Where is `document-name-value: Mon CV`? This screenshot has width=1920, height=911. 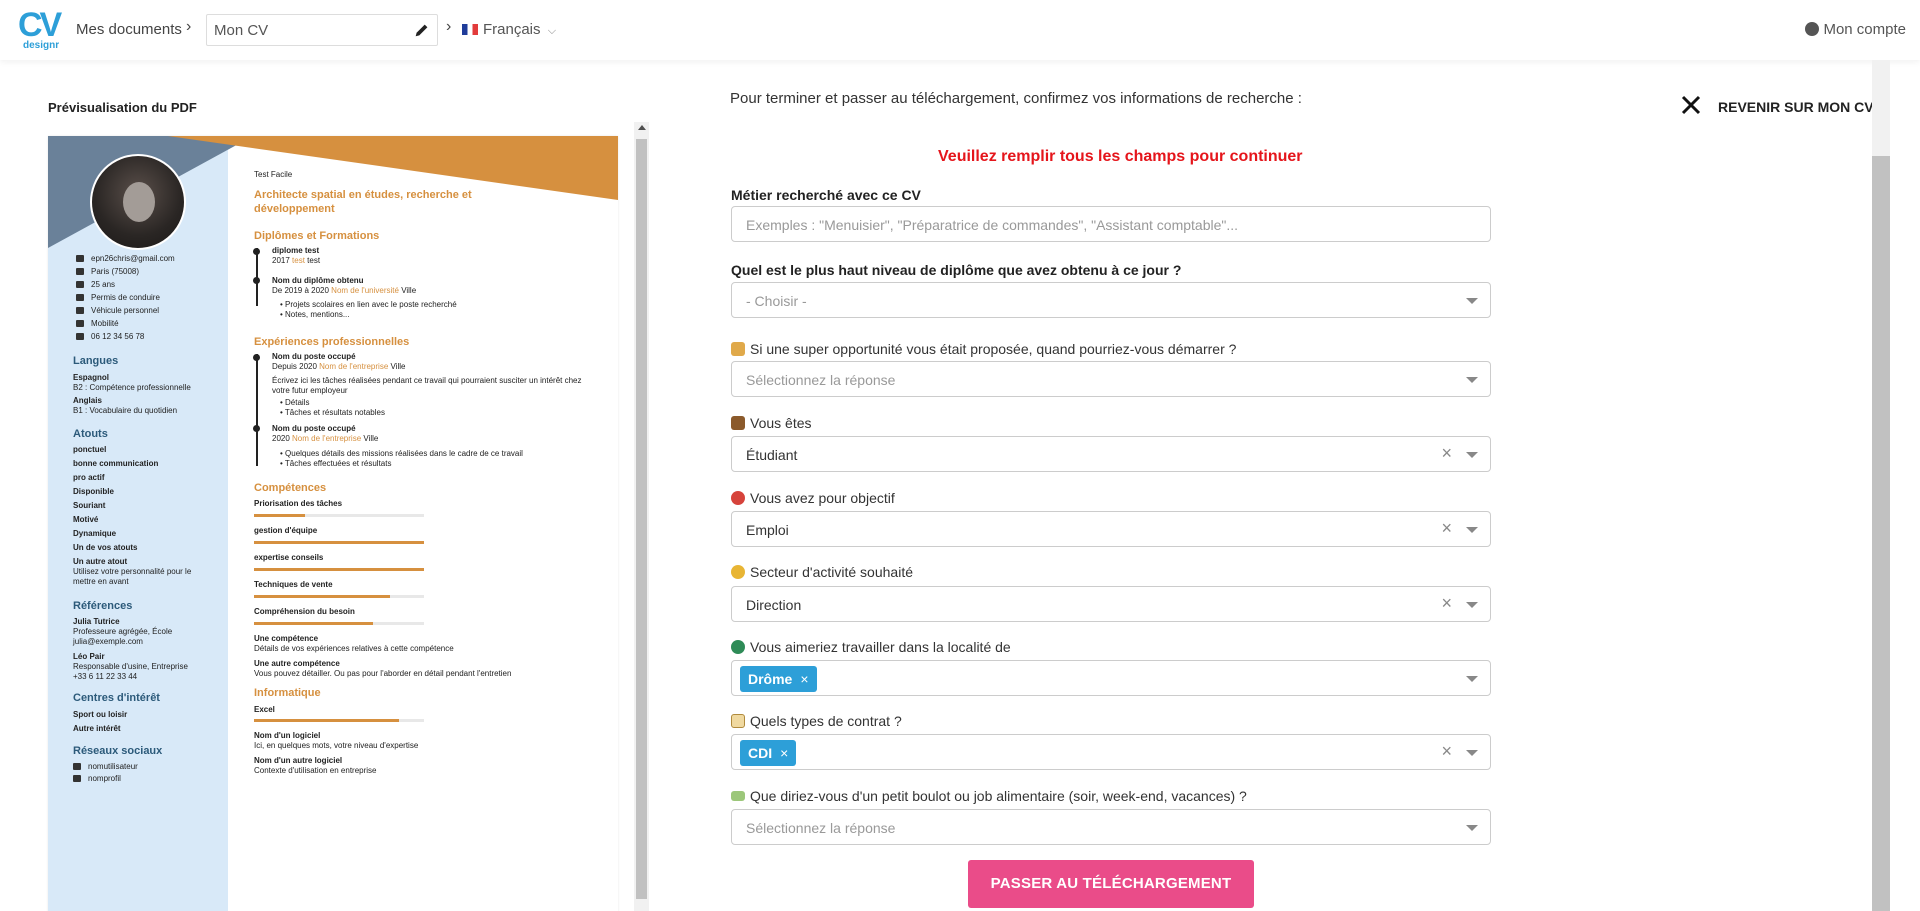 document-name-value: Mon CV is located at coordinates (241, 30).